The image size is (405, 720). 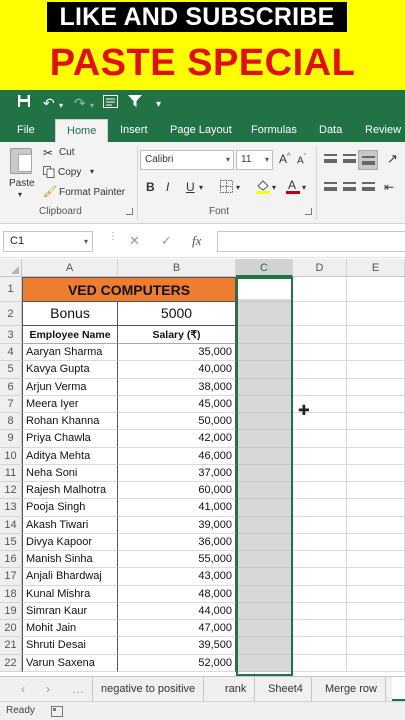 What do you see at coordinates (70, 387) in the screenshot?
I see `employee-name-cell: Arjun Verma` at bounding box center [70, 387].